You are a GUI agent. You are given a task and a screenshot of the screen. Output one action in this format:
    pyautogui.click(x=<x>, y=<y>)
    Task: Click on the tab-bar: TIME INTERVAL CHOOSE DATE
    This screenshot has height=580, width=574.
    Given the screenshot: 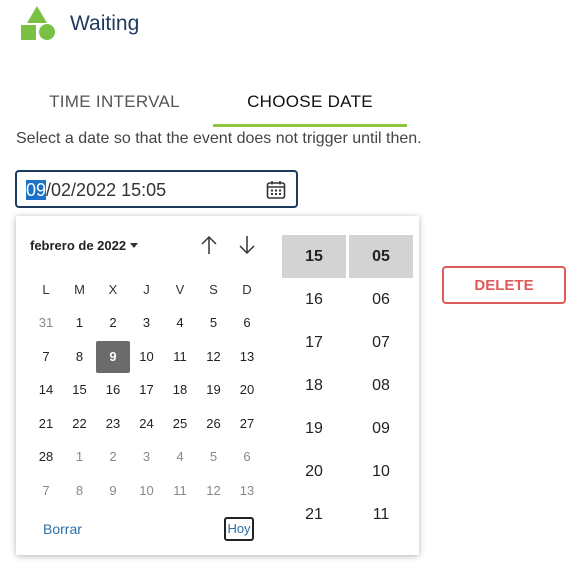 What is the action you would take?
    pyautogui.click(x=221, y=104)
    